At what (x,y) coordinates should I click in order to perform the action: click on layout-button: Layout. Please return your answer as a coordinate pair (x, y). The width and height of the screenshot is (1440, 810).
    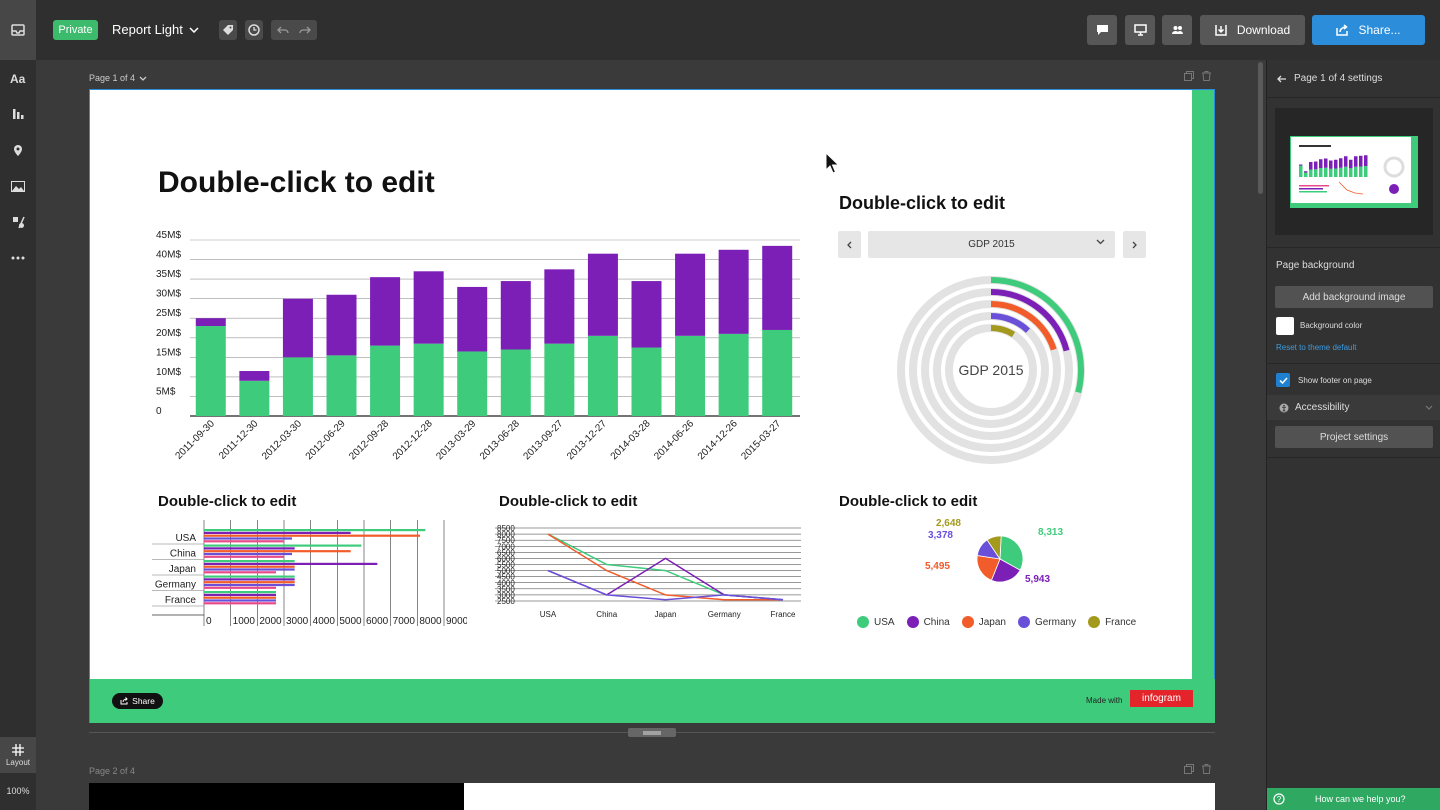
    Looking at the image, I should click on (18, 755).